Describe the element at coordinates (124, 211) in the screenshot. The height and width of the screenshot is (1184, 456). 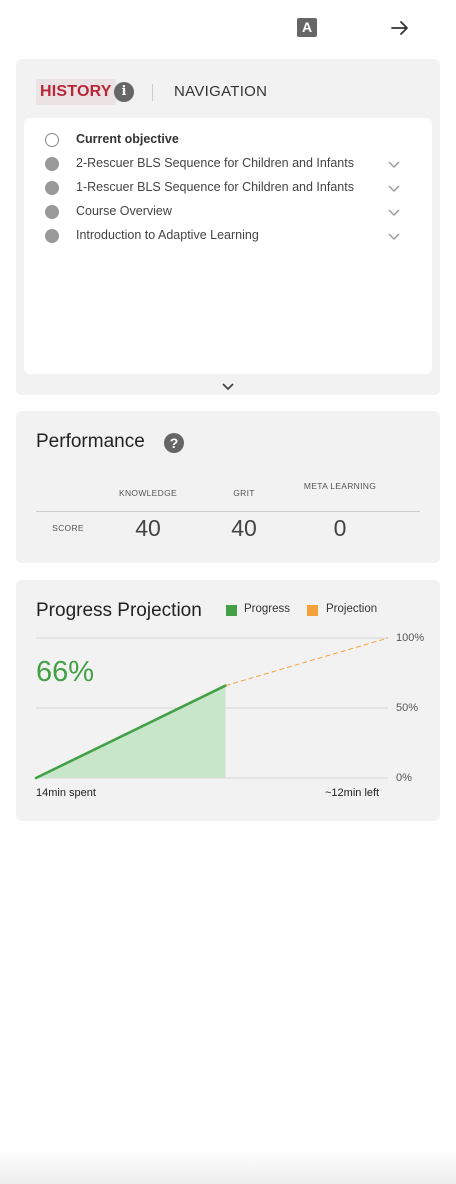
I see `history-item-label: Course Overview` at that location.